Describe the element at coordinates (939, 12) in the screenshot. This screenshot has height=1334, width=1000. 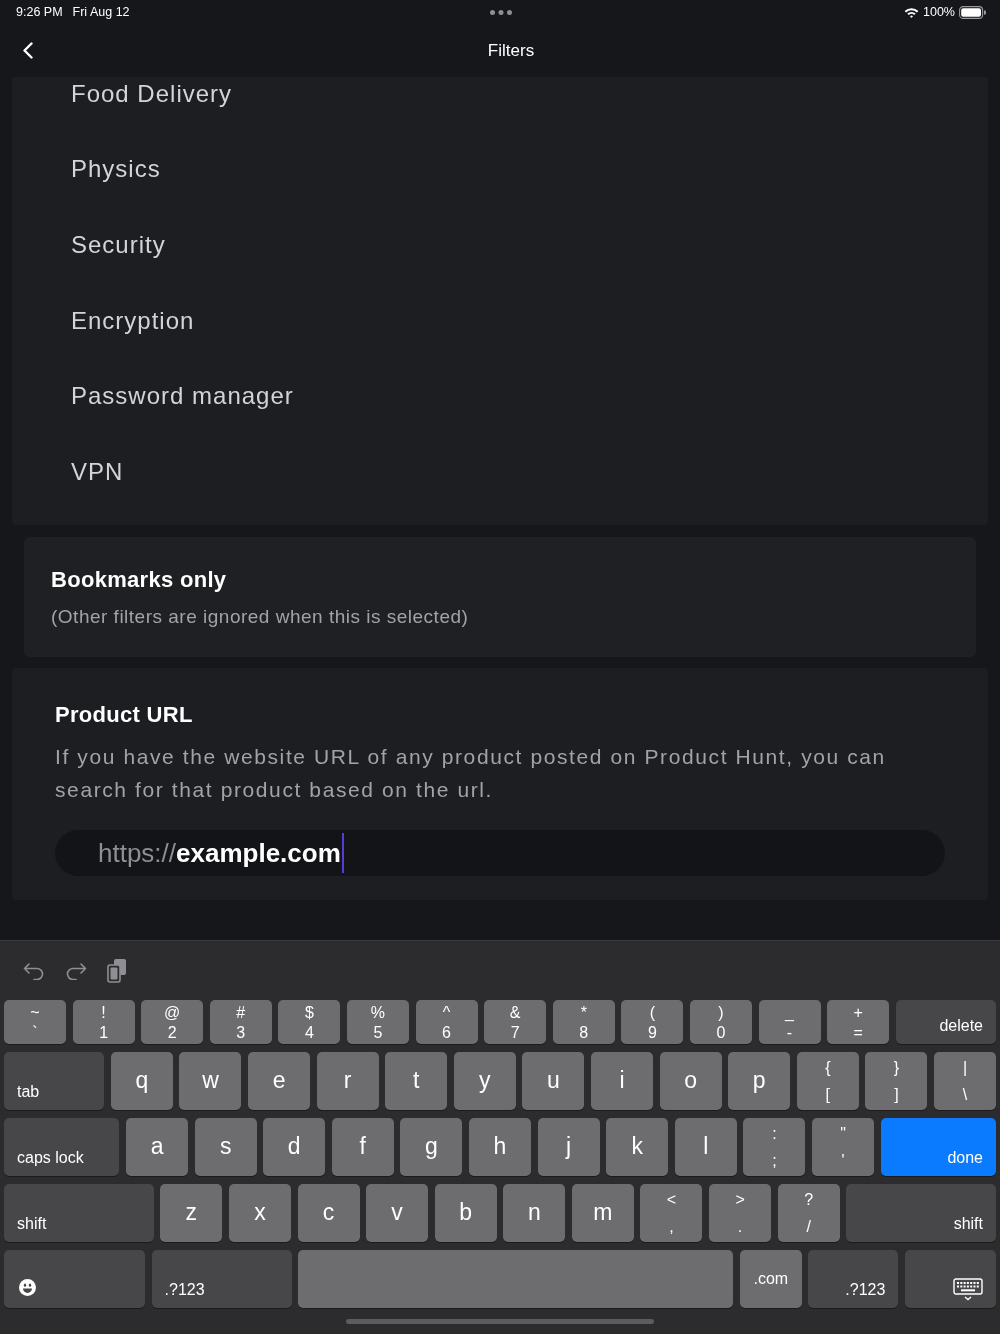
I see `battery-percent: 100%` at that location.